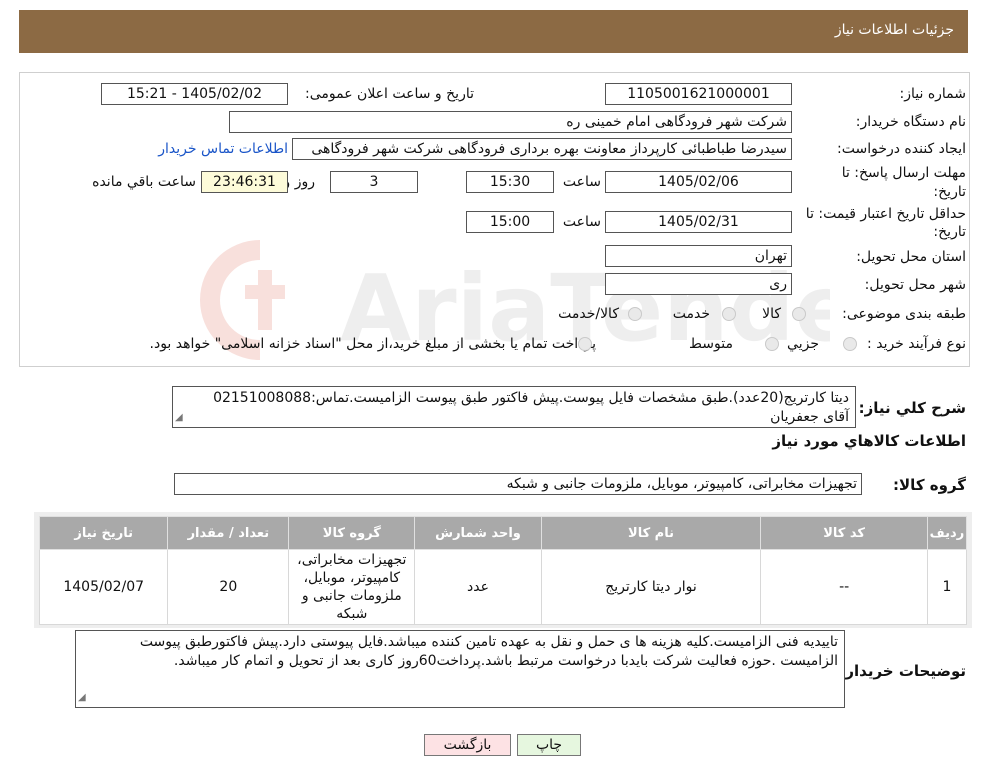 This screenshot has height=778, width=985. What do you see at coordinates (144, 182) in the screenshot?
I see `remaining-time-label: ساعت باقي مانده` at bounding box center [144, 182].